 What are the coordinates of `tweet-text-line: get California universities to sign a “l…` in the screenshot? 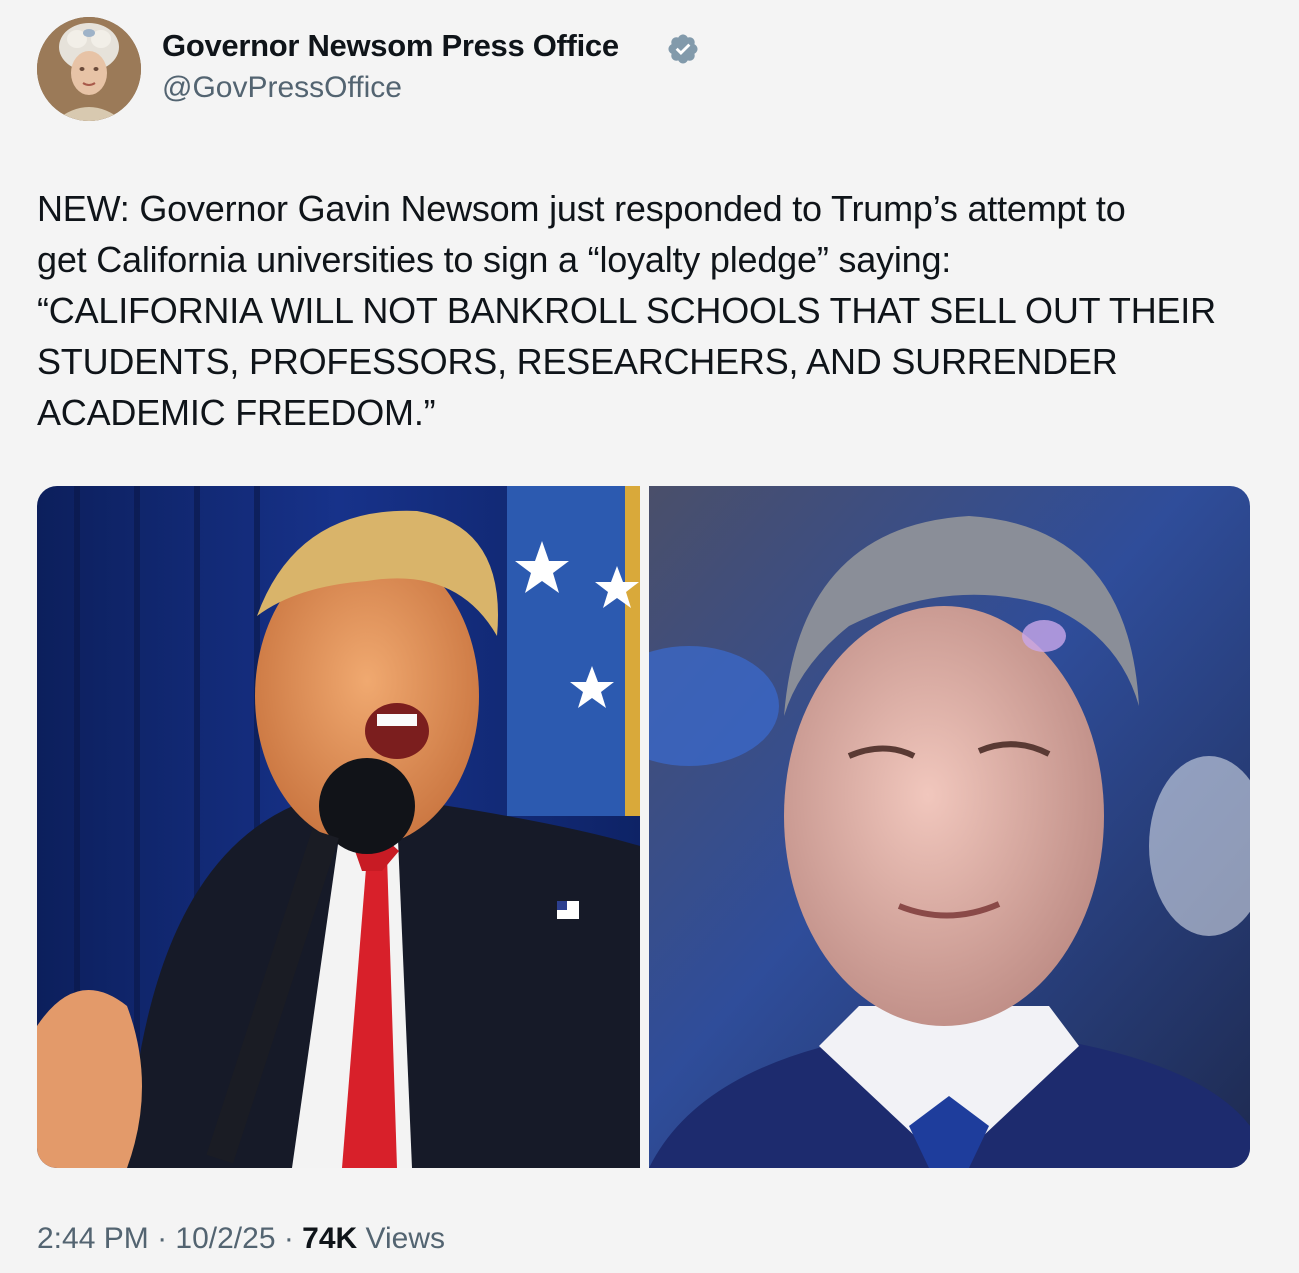 It's located at (494, 259).